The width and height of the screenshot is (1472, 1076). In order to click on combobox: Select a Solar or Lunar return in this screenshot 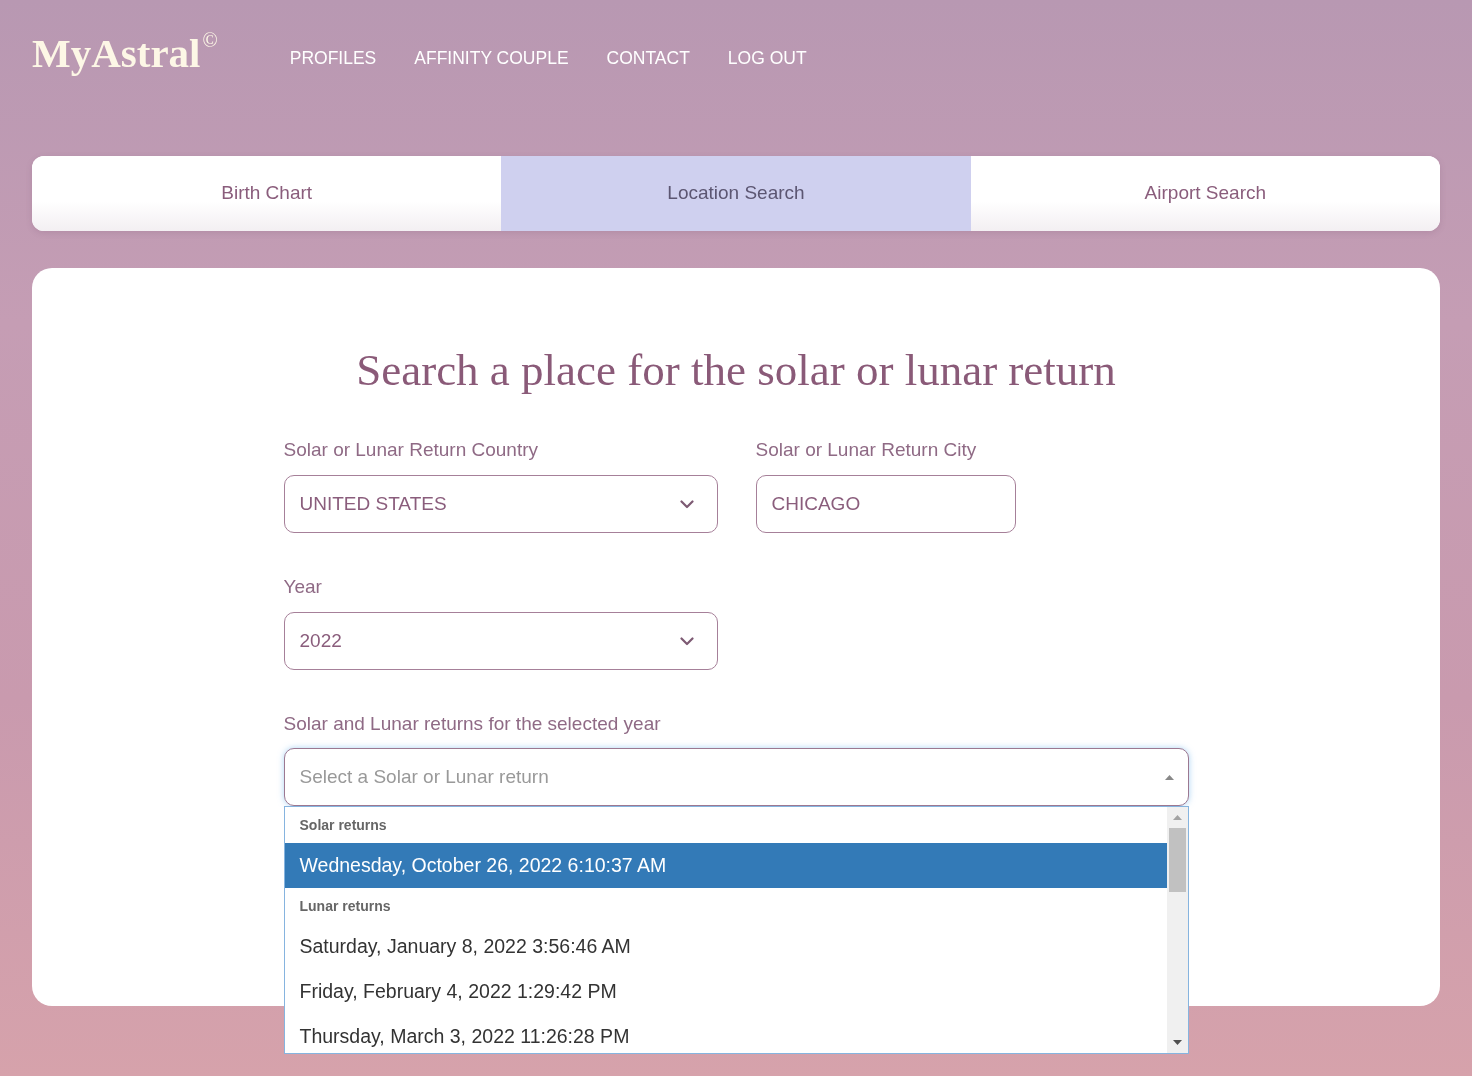, I will do `click(736, 777)`.